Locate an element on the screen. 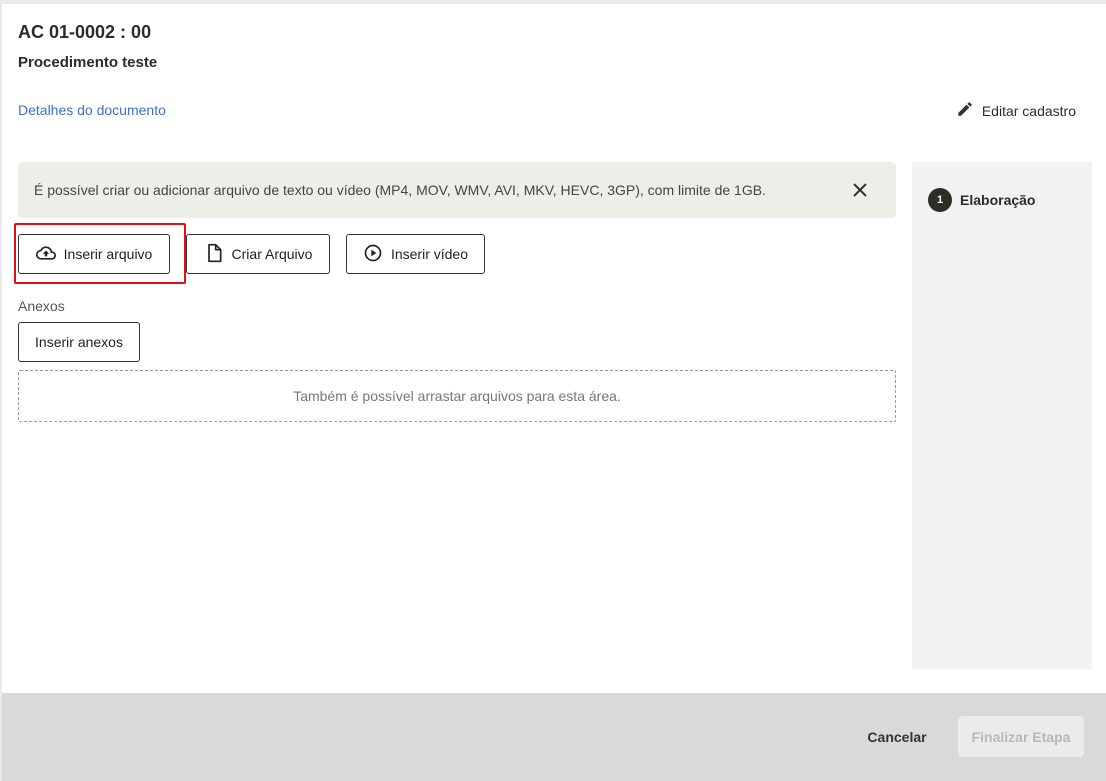 The image size is (1106, 781). create-file-button: Criar Arquivo is located at coordinates (258, 254).